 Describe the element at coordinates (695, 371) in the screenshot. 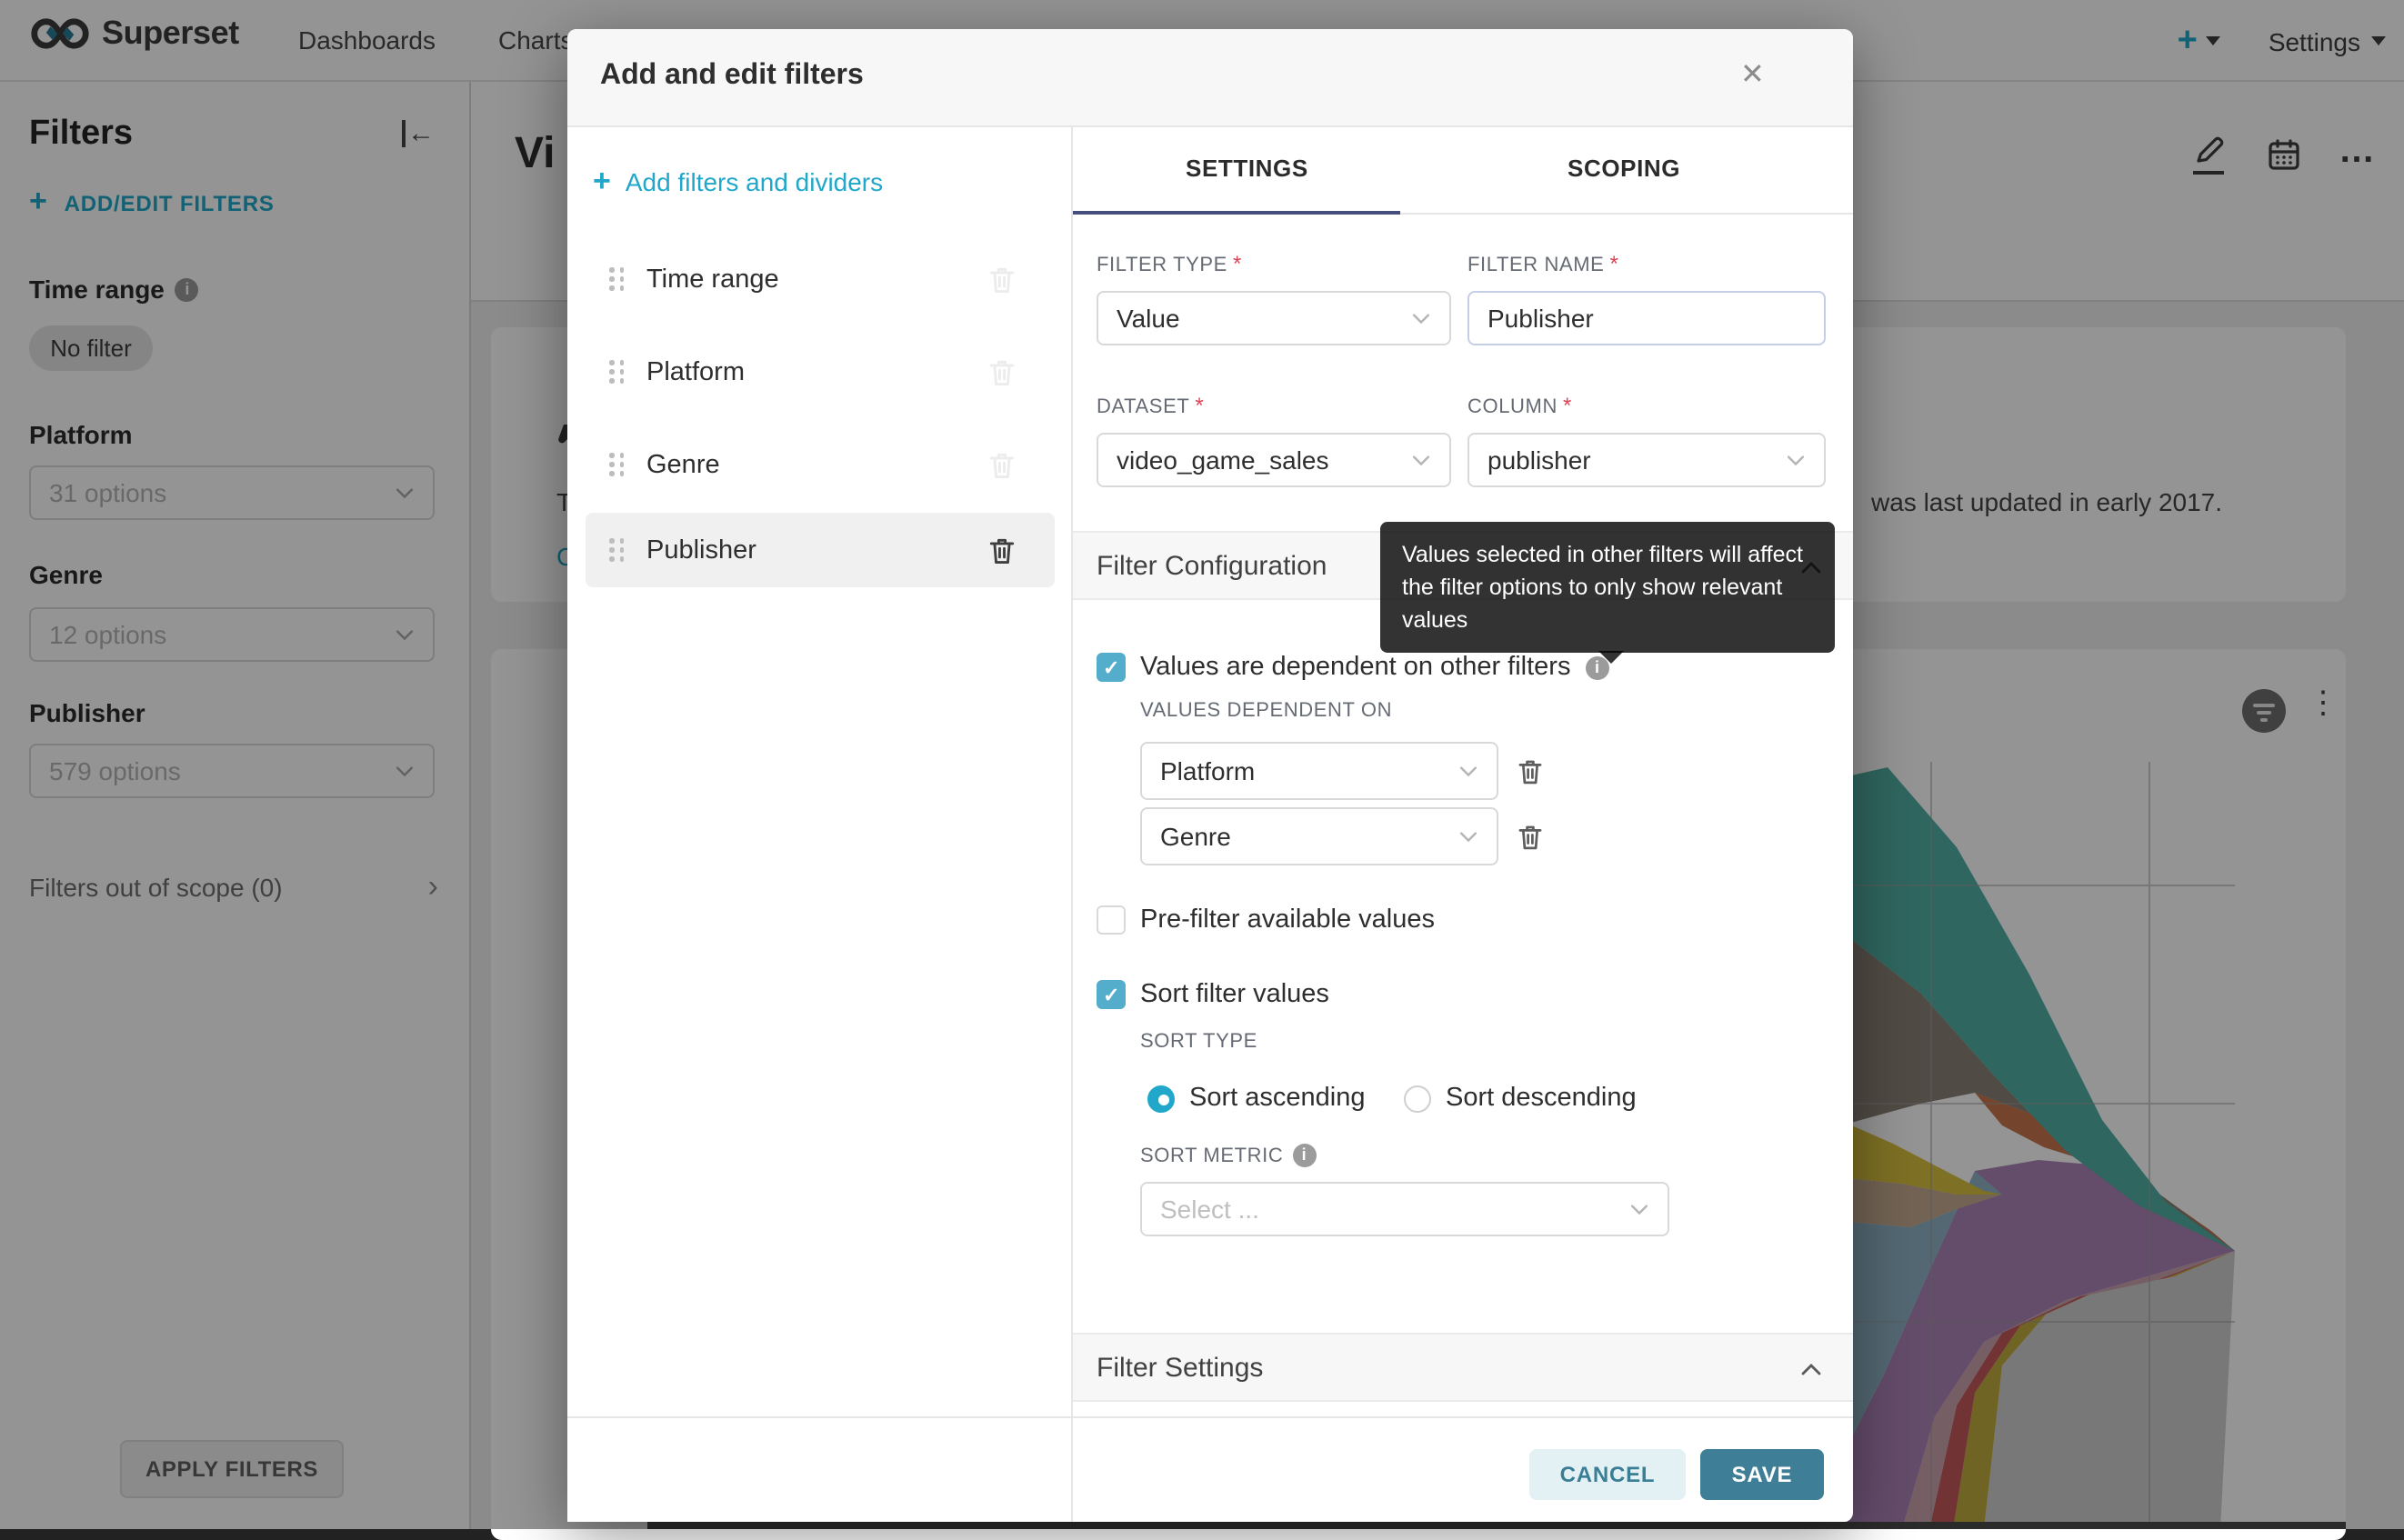

I see `filter-item-label: Platform` at that location.